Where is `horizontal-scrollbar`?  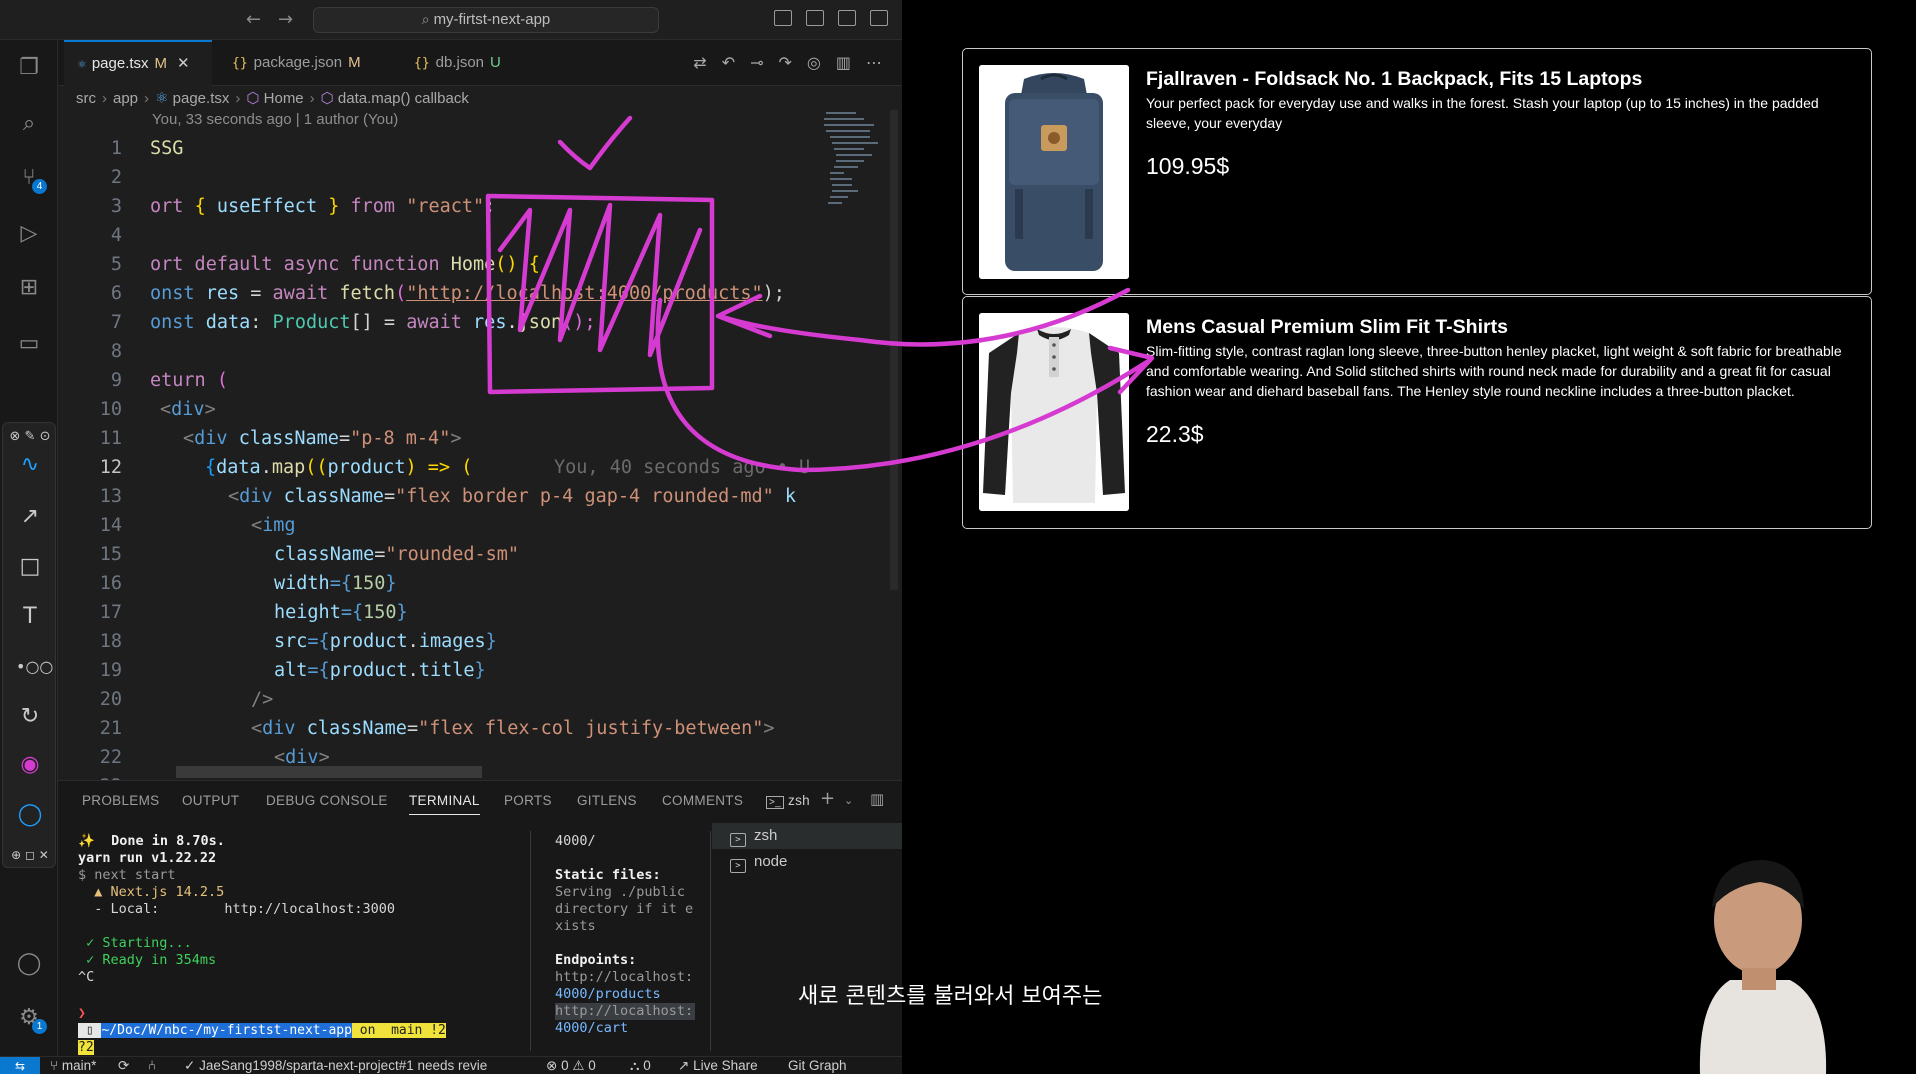
horizontal-scrollbar is located at coordinates (329, 772).